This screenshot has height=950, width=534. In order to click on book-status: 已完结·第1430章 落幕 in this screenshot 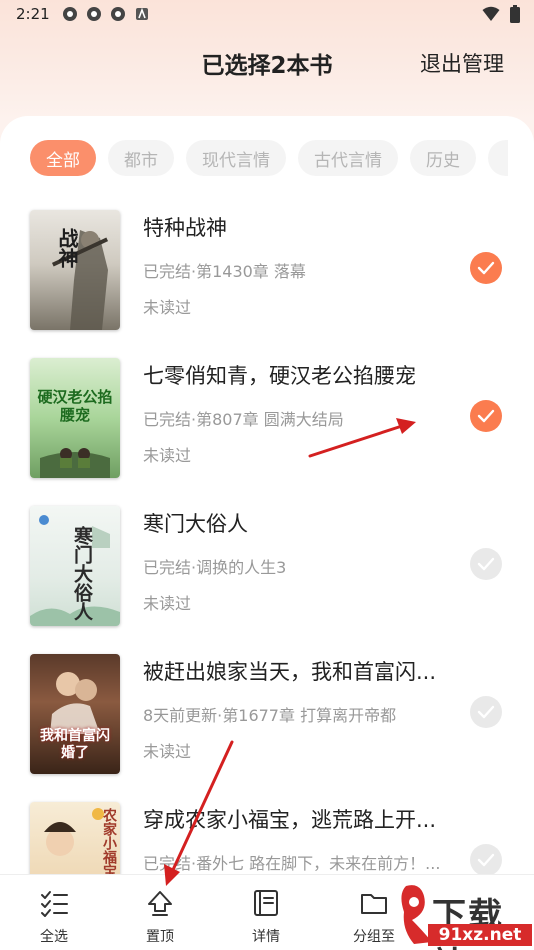, I will do `click(224, 271)`.